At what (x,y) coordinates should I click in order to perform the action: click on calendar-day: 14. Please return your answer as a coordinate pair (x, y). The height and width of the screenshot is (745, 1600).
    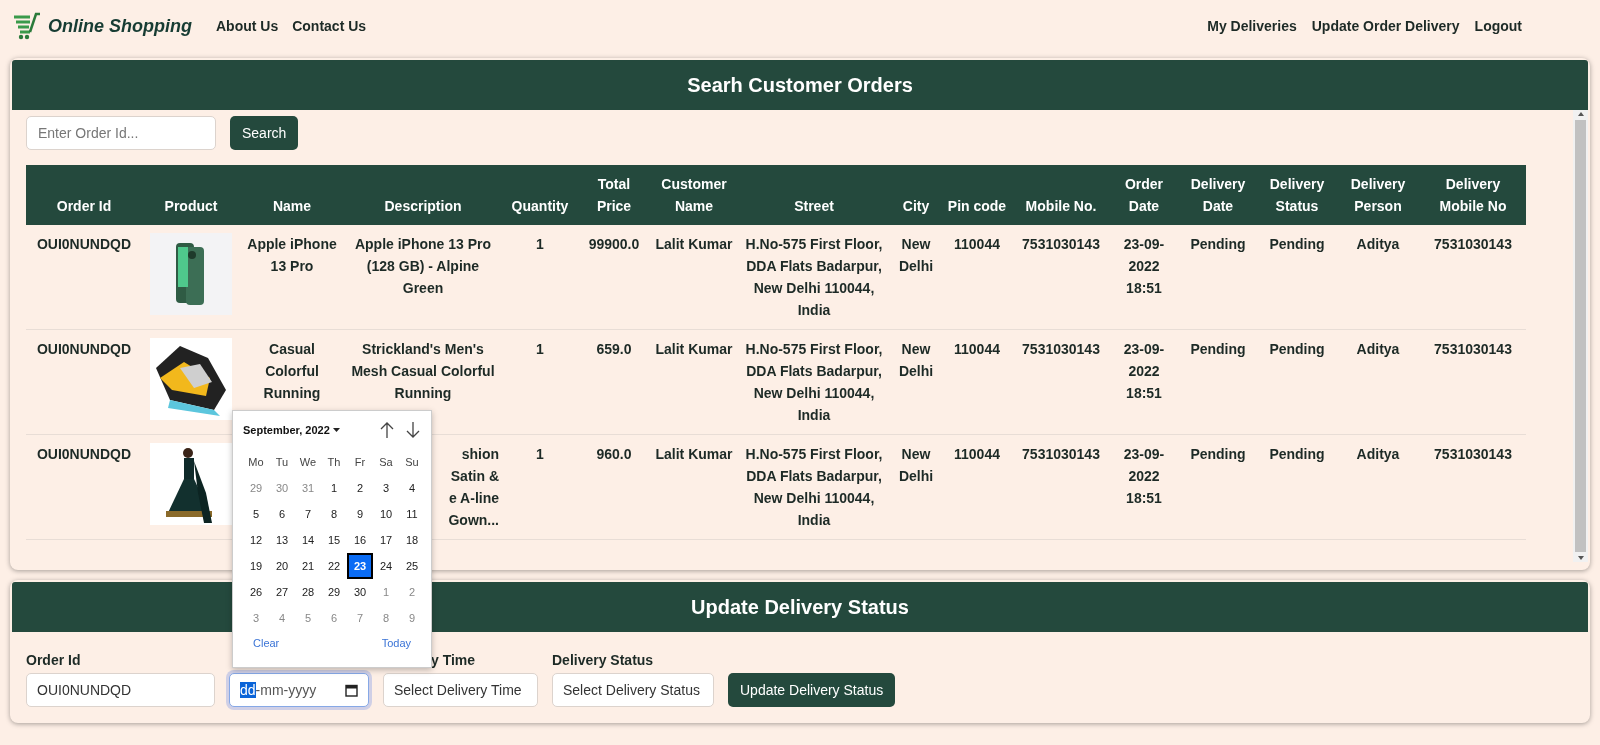
    Looking at the image, I should click on (308, 540).